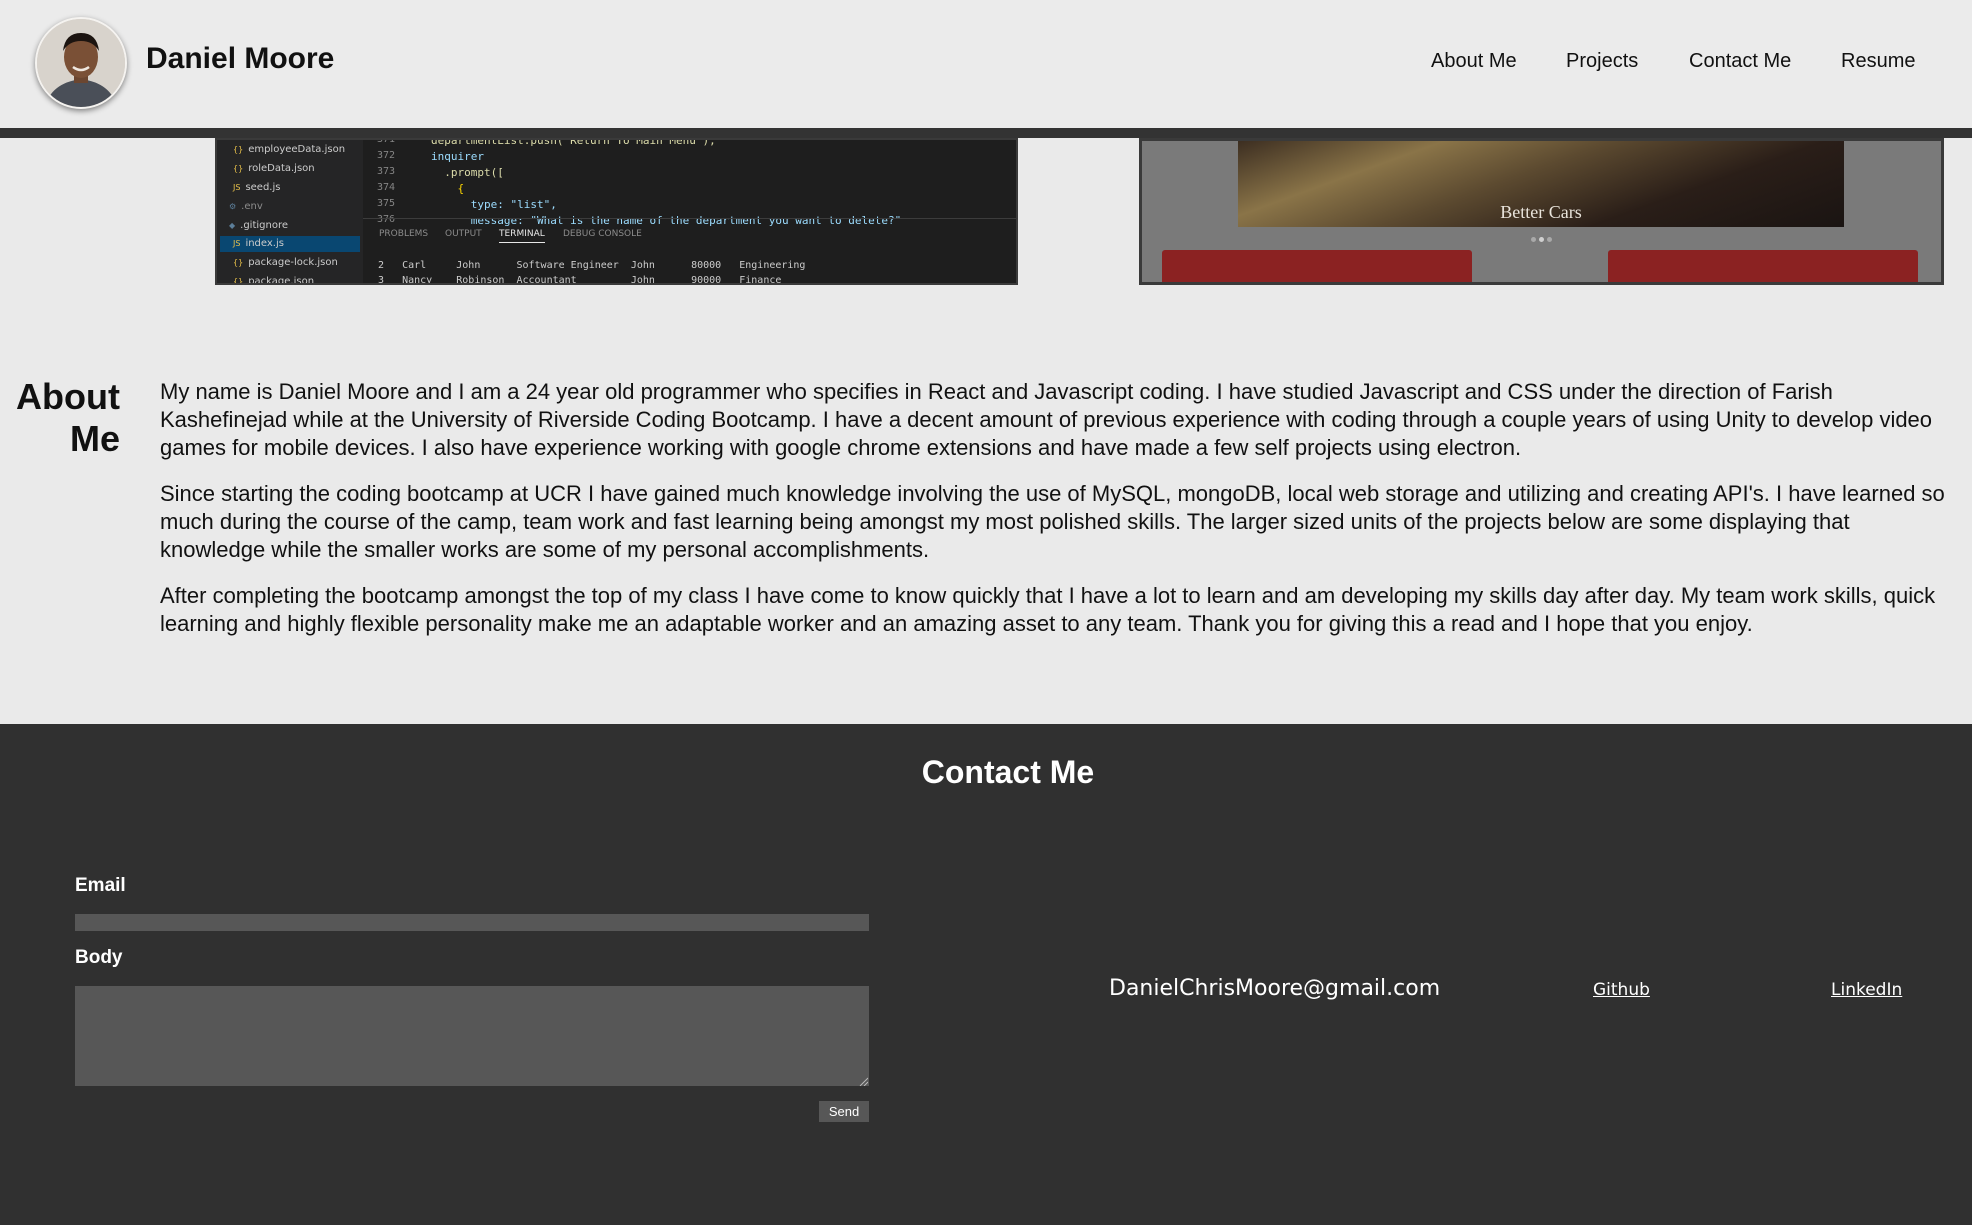 The image size is (1972, 1225). What do you see at coordinates (463, 234) in the screenshot?
I see `panel-tab-output: OUTPUT` at bounding box center [463, 234].